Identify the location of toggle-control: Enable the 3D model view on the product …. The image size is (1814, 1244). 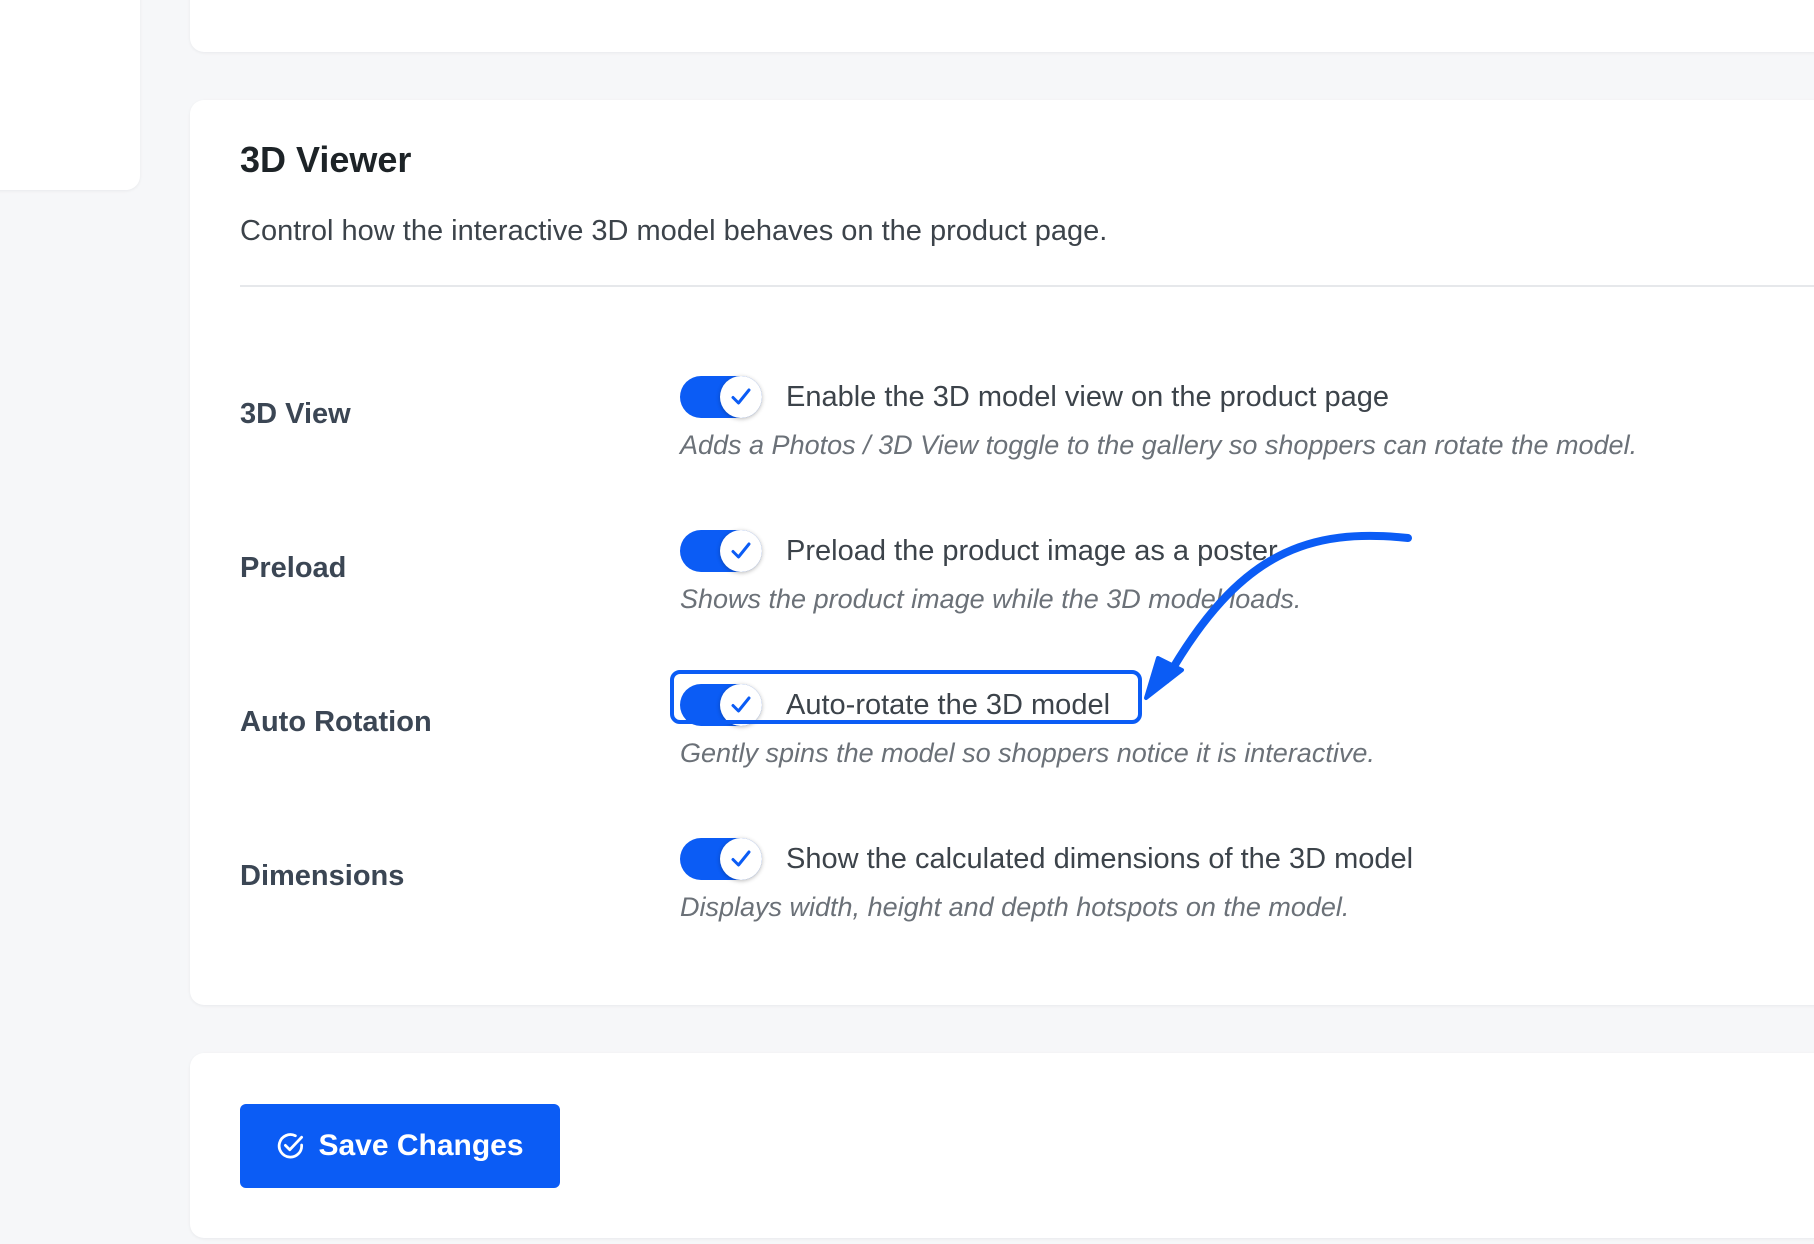
(1034, 397).